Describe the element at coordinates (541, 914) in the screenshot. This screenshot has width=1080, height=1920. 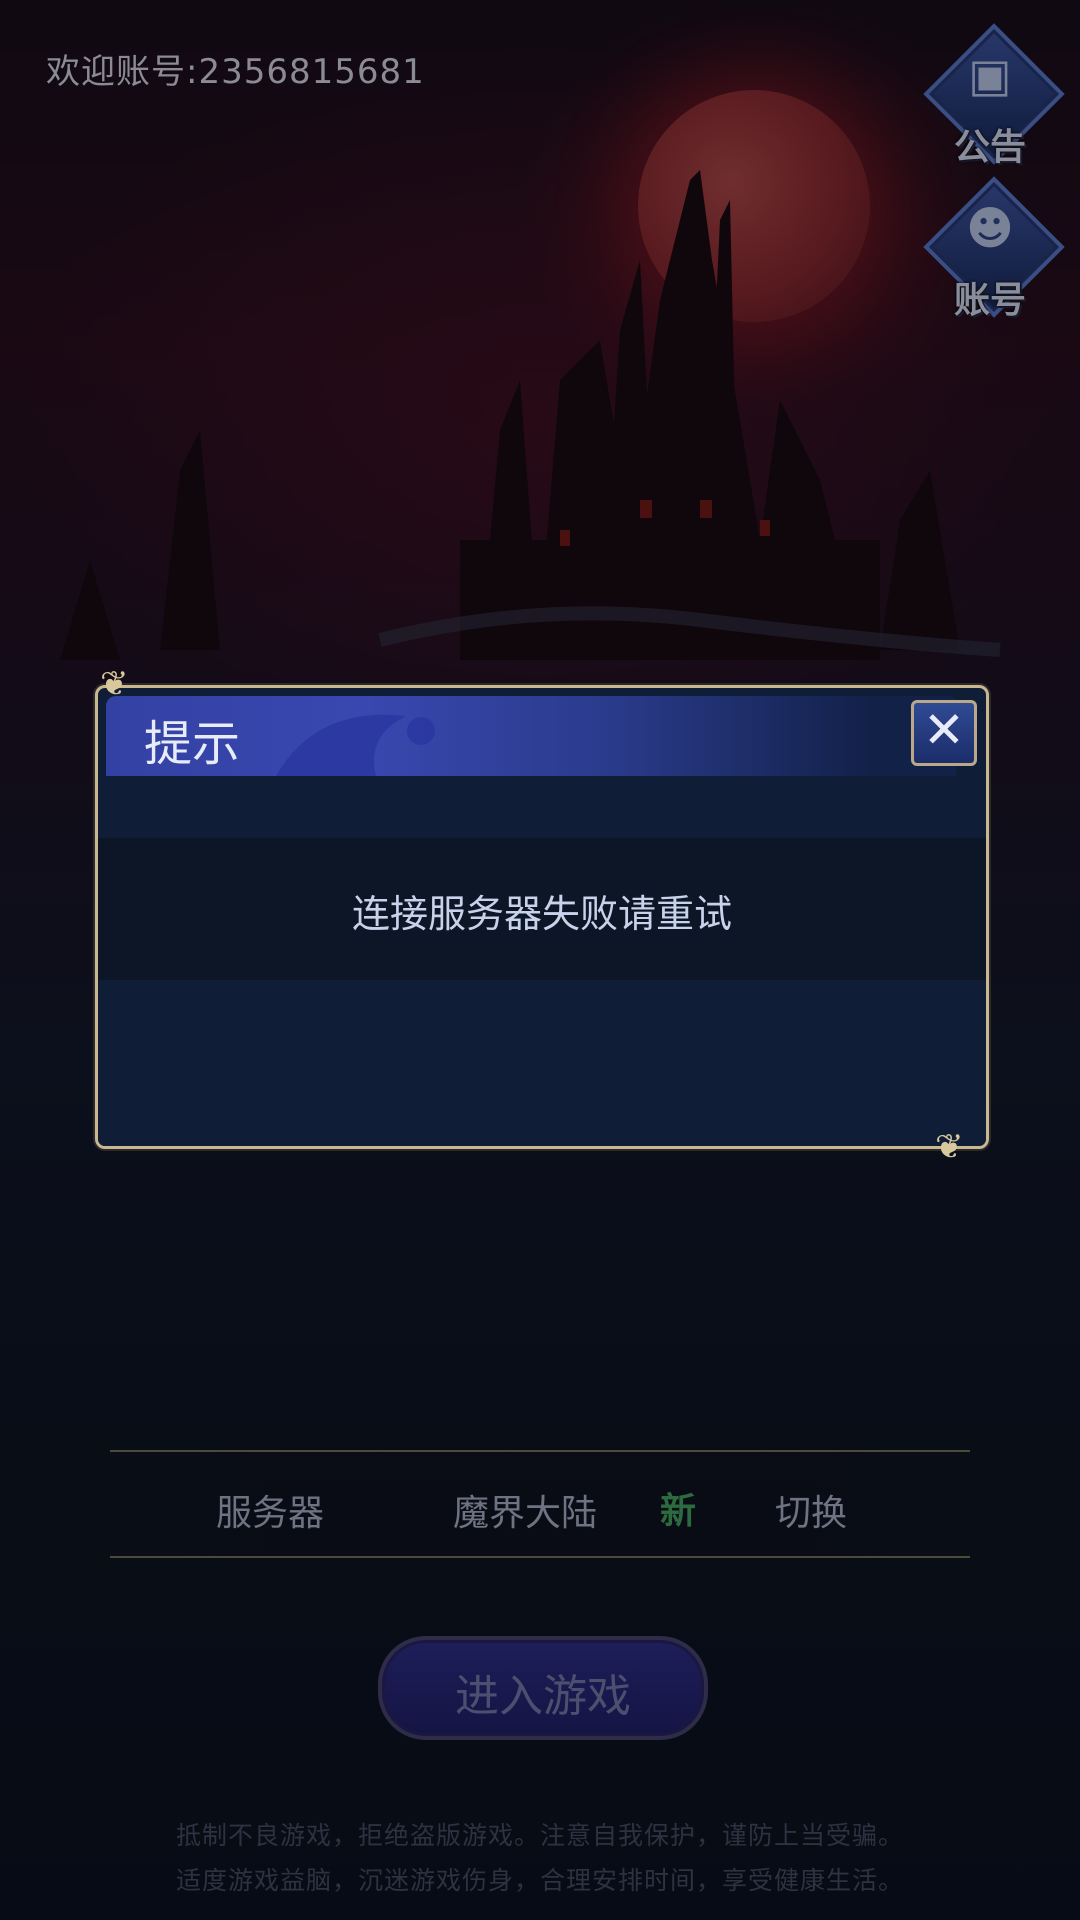
I see `dialog-message: 连接服务器失败请重试` at that location.